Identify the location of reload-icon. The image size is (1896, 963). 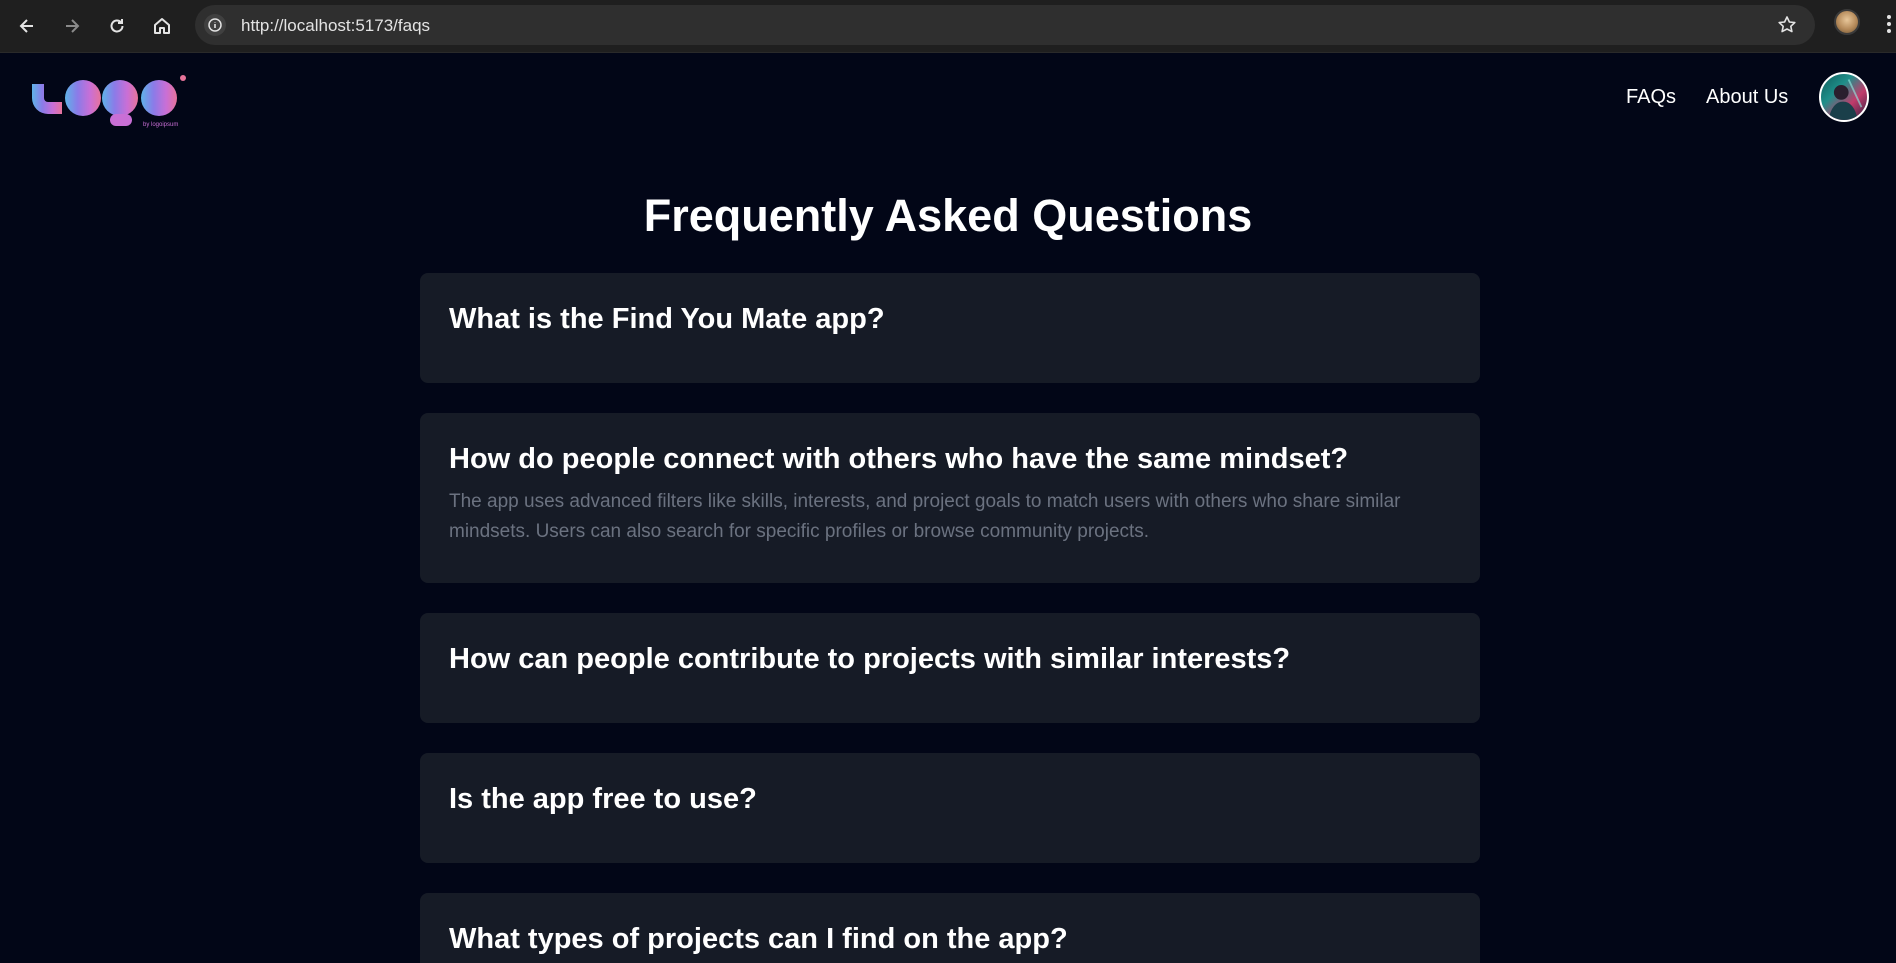
(117, 26).